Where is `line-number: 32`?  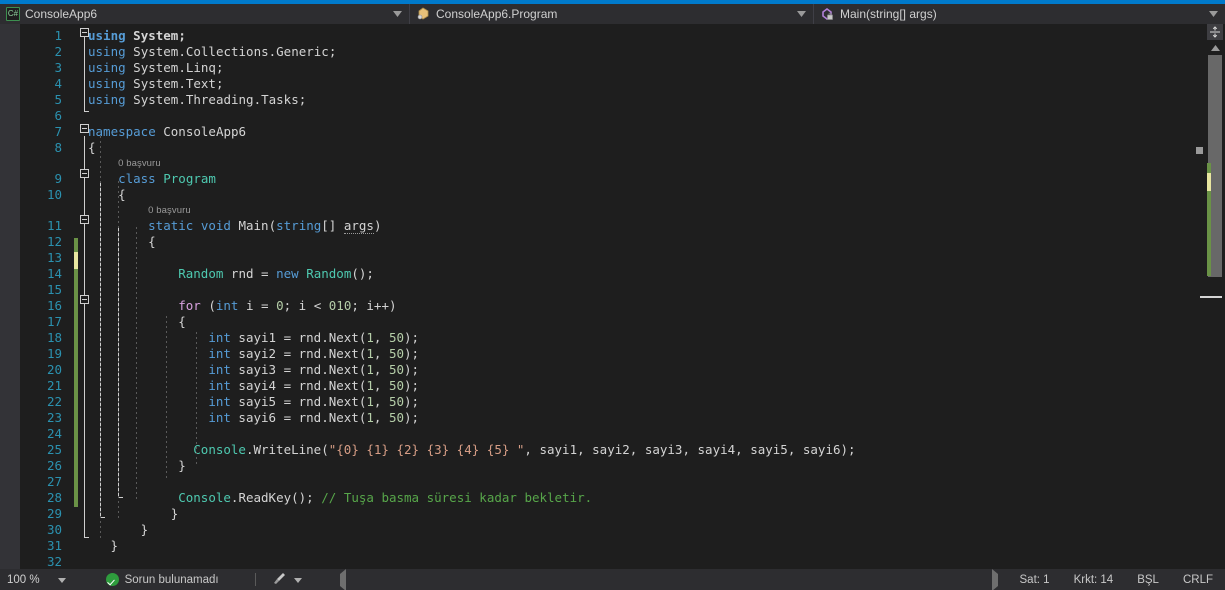
line-number: 32 is located at coordinates (54, 561).